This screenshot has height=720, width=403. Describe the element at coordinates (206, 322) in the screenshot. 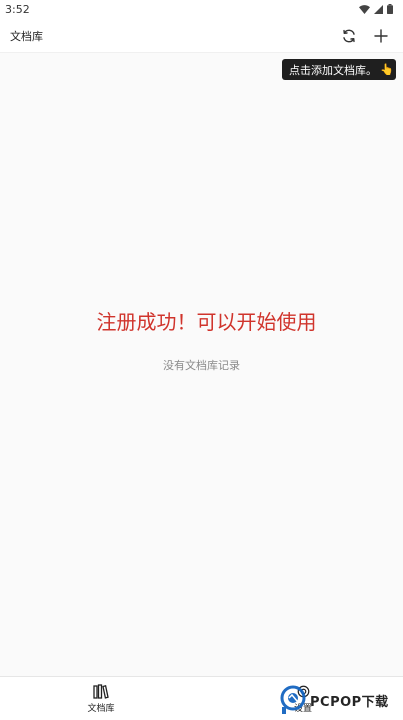

I see `registration-success-message: 注册成功！可以开始使用` at that location.